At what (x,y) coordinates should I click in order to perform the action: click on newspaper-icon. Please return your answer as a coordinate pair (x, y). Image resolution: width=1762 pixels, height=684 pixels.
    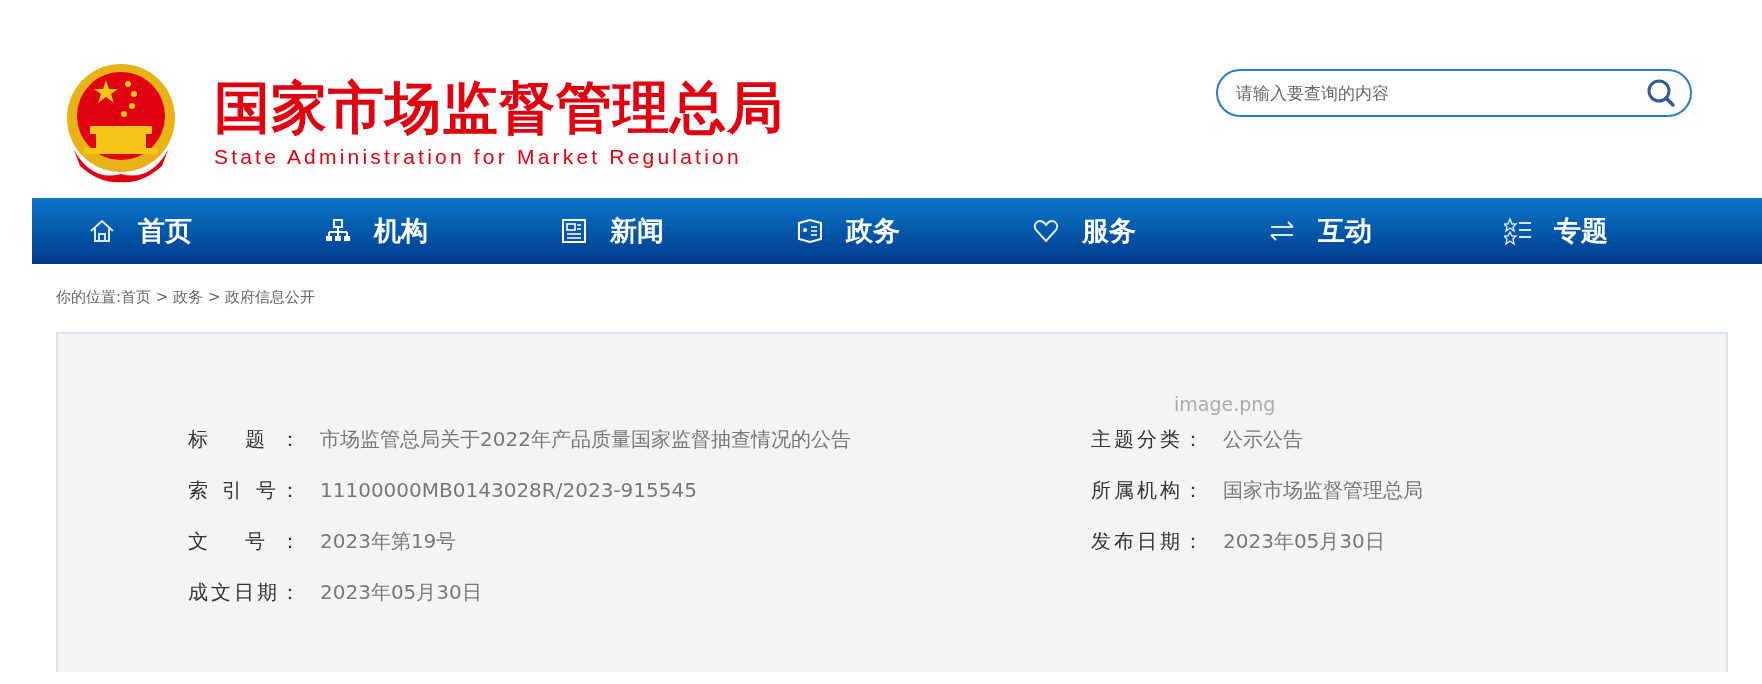
    Looking at the image, I should click on (574, 231).